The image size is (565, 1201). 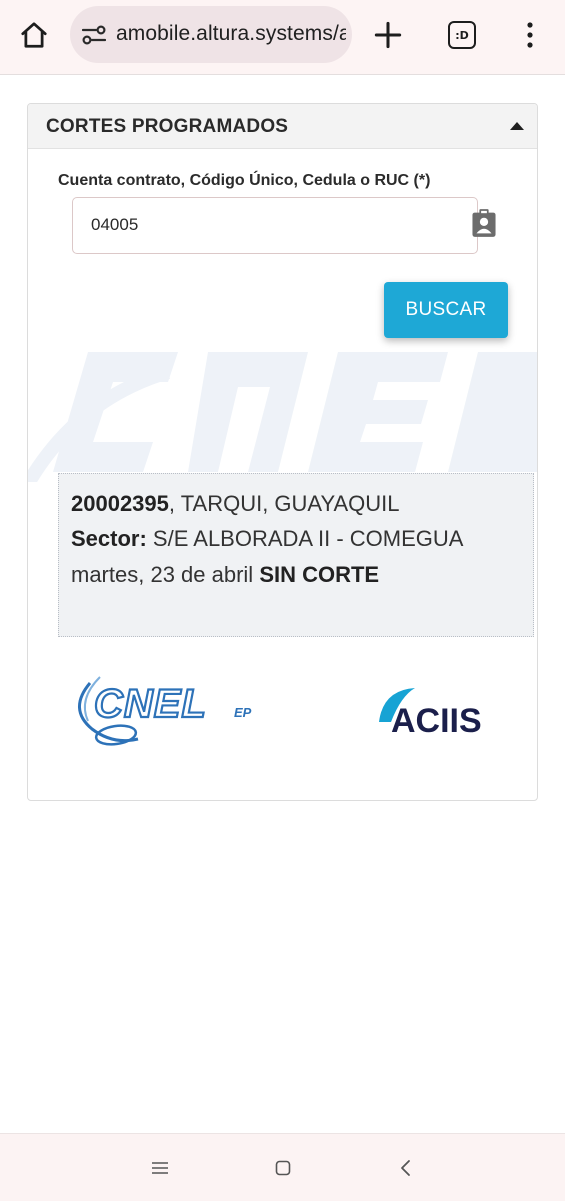 I want to click on more-vert-icon, so click(x=530, y=35).